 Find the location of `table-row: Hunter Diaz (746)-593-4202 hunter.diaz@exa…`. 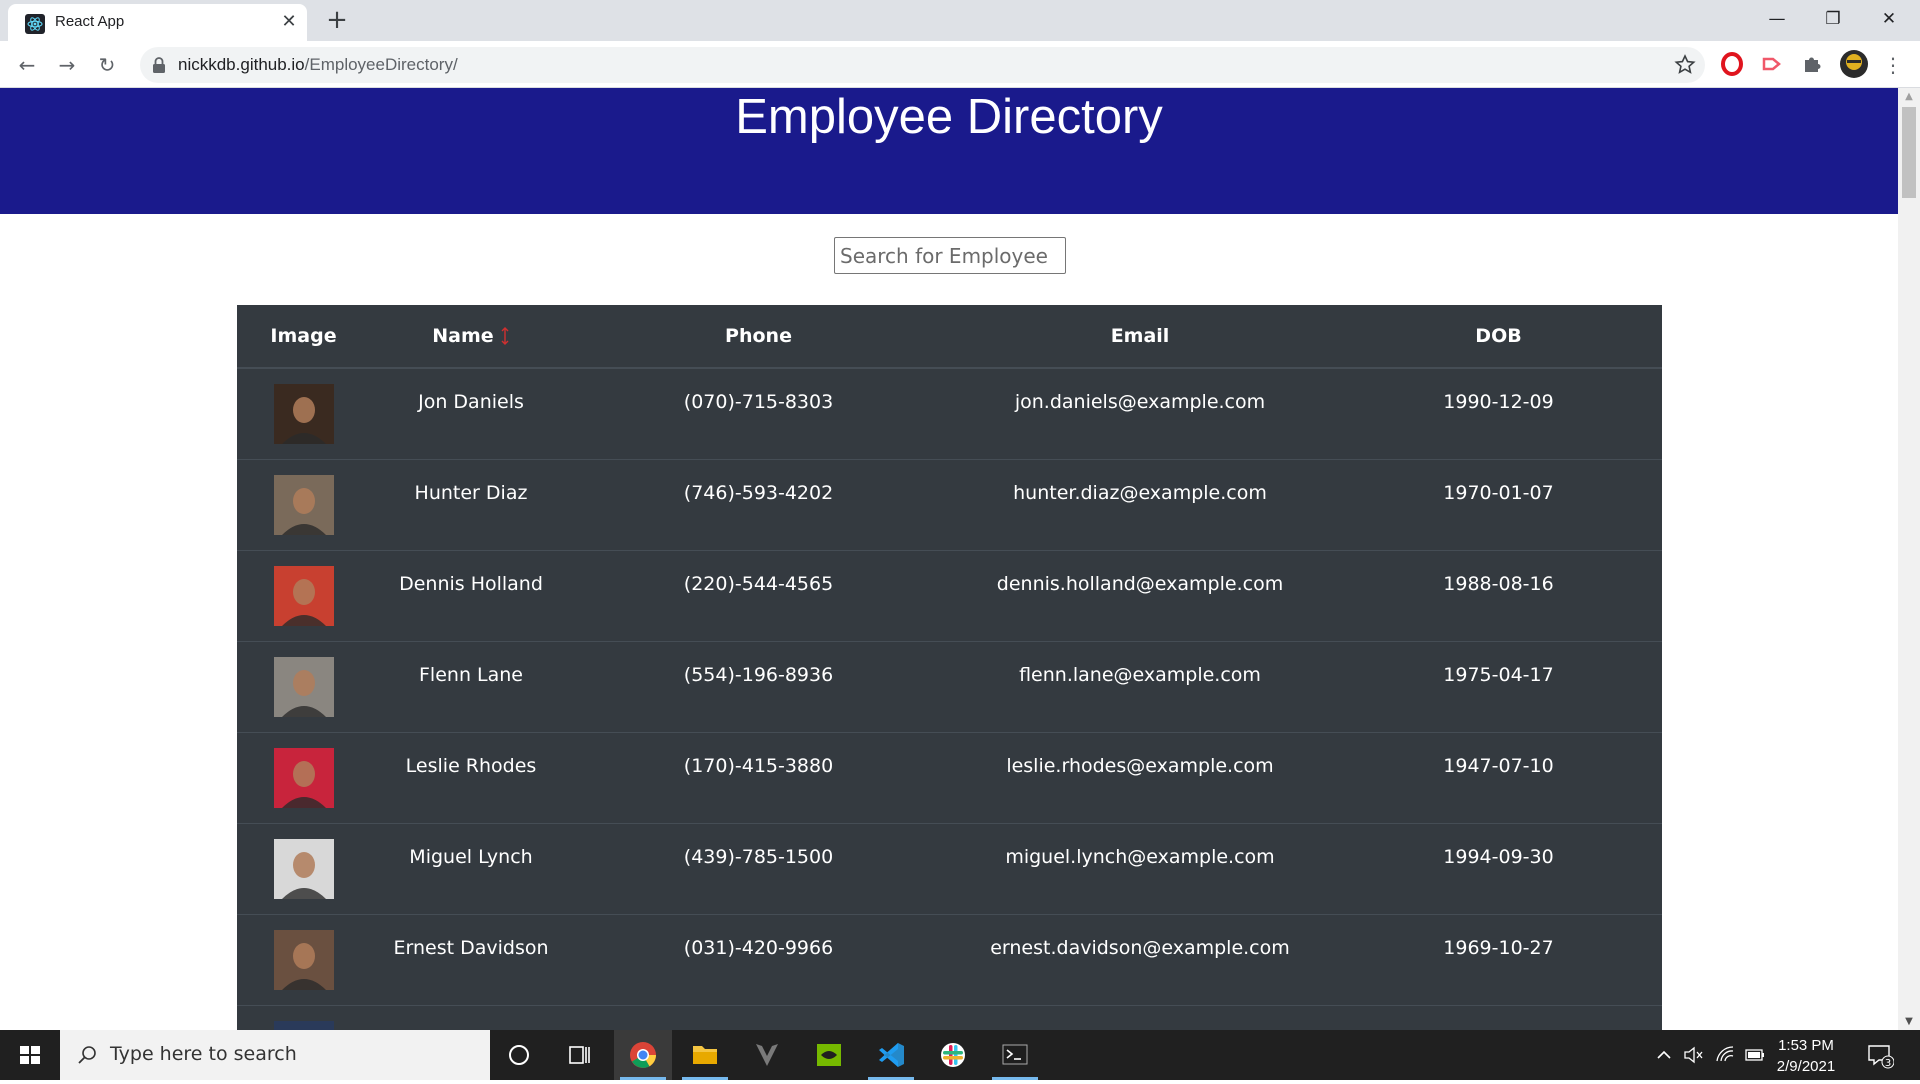

table-row: Hunter Diaz (746)-593-4202 hunter.diaz@exa… is located at coordinates (949, 505).